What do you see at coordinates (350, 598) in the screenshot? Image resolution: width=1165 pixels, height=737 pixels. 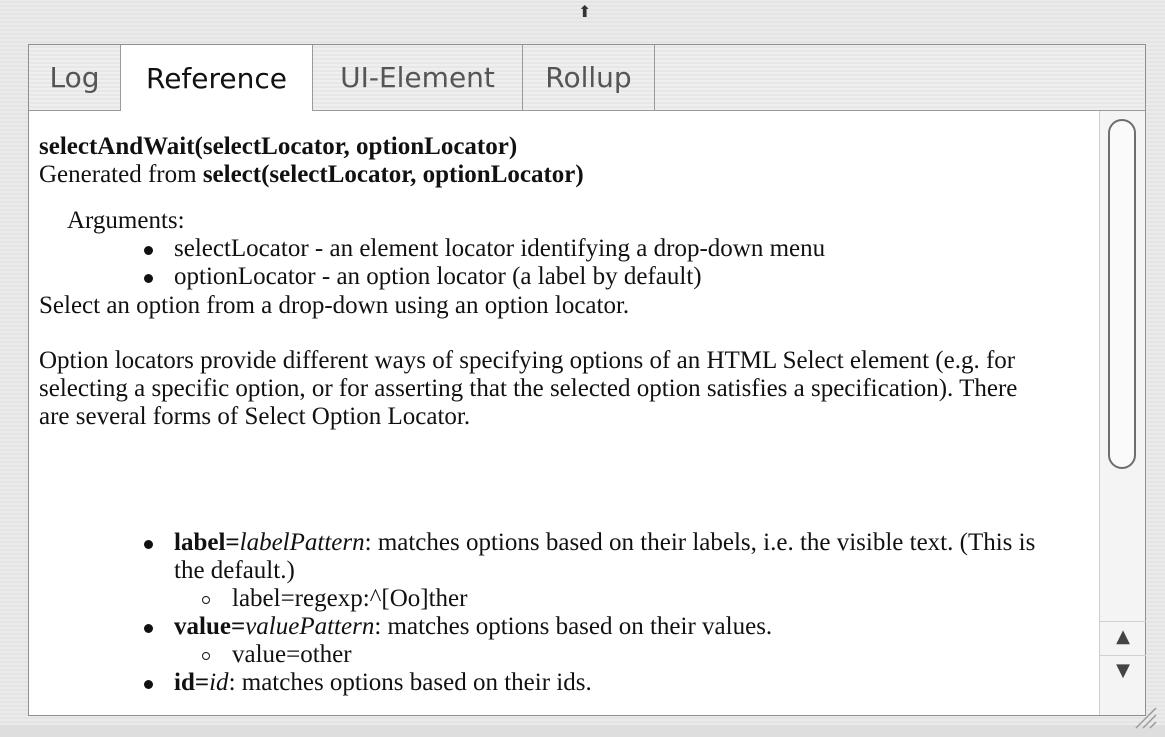 I see `option-example: label=regexp:^[Oo]ther` at bounding box center [350, 598].